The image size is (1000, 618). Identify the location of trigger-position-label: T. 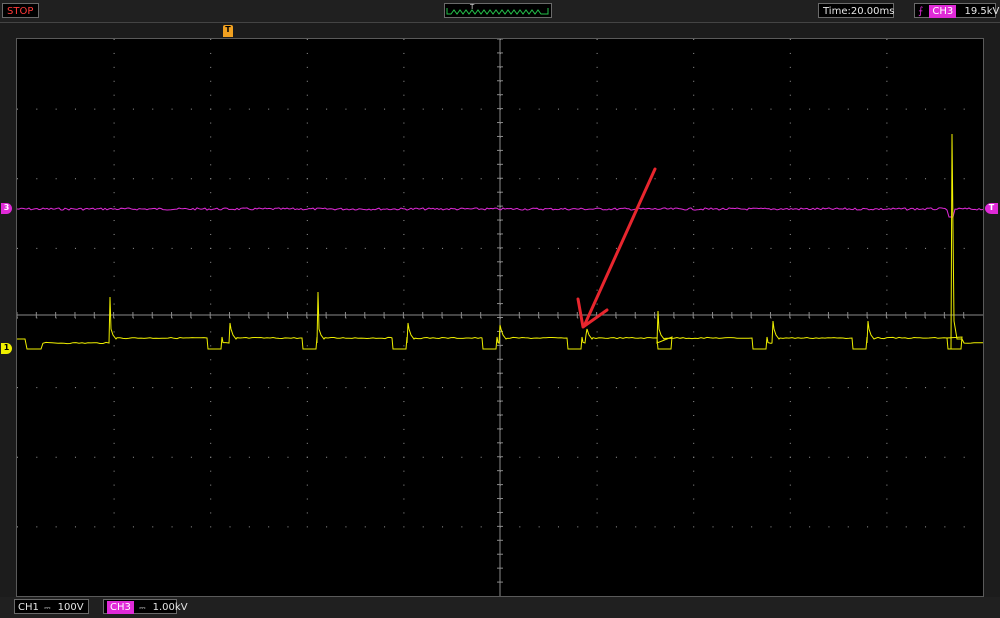
(472, 7).